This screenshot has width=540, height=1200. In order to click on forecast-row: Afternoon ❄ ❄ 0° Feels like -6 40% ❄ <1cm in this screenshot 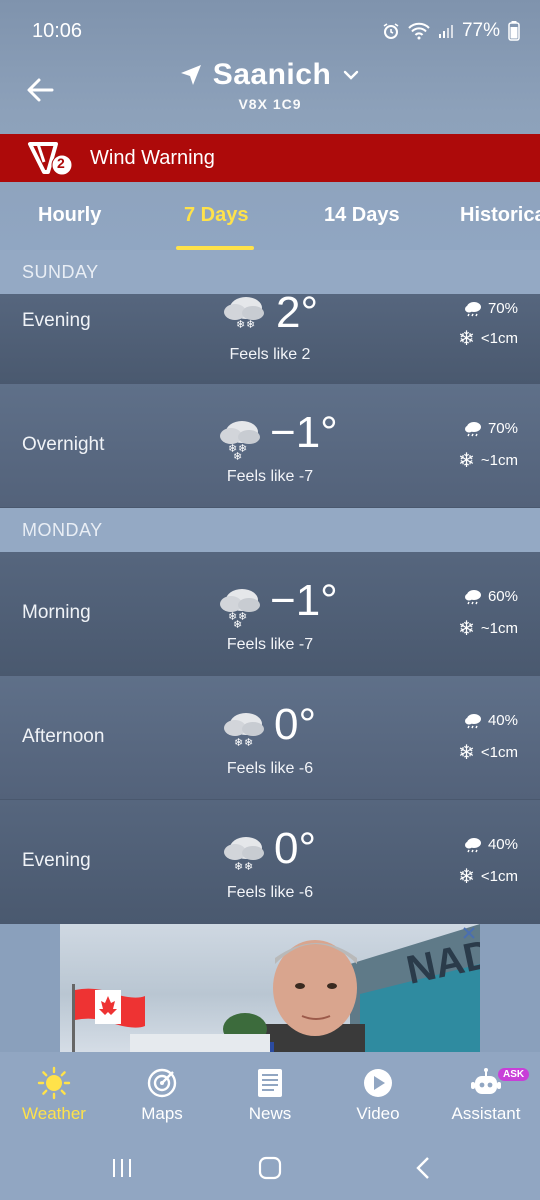, I will do `click(270, 738)`.